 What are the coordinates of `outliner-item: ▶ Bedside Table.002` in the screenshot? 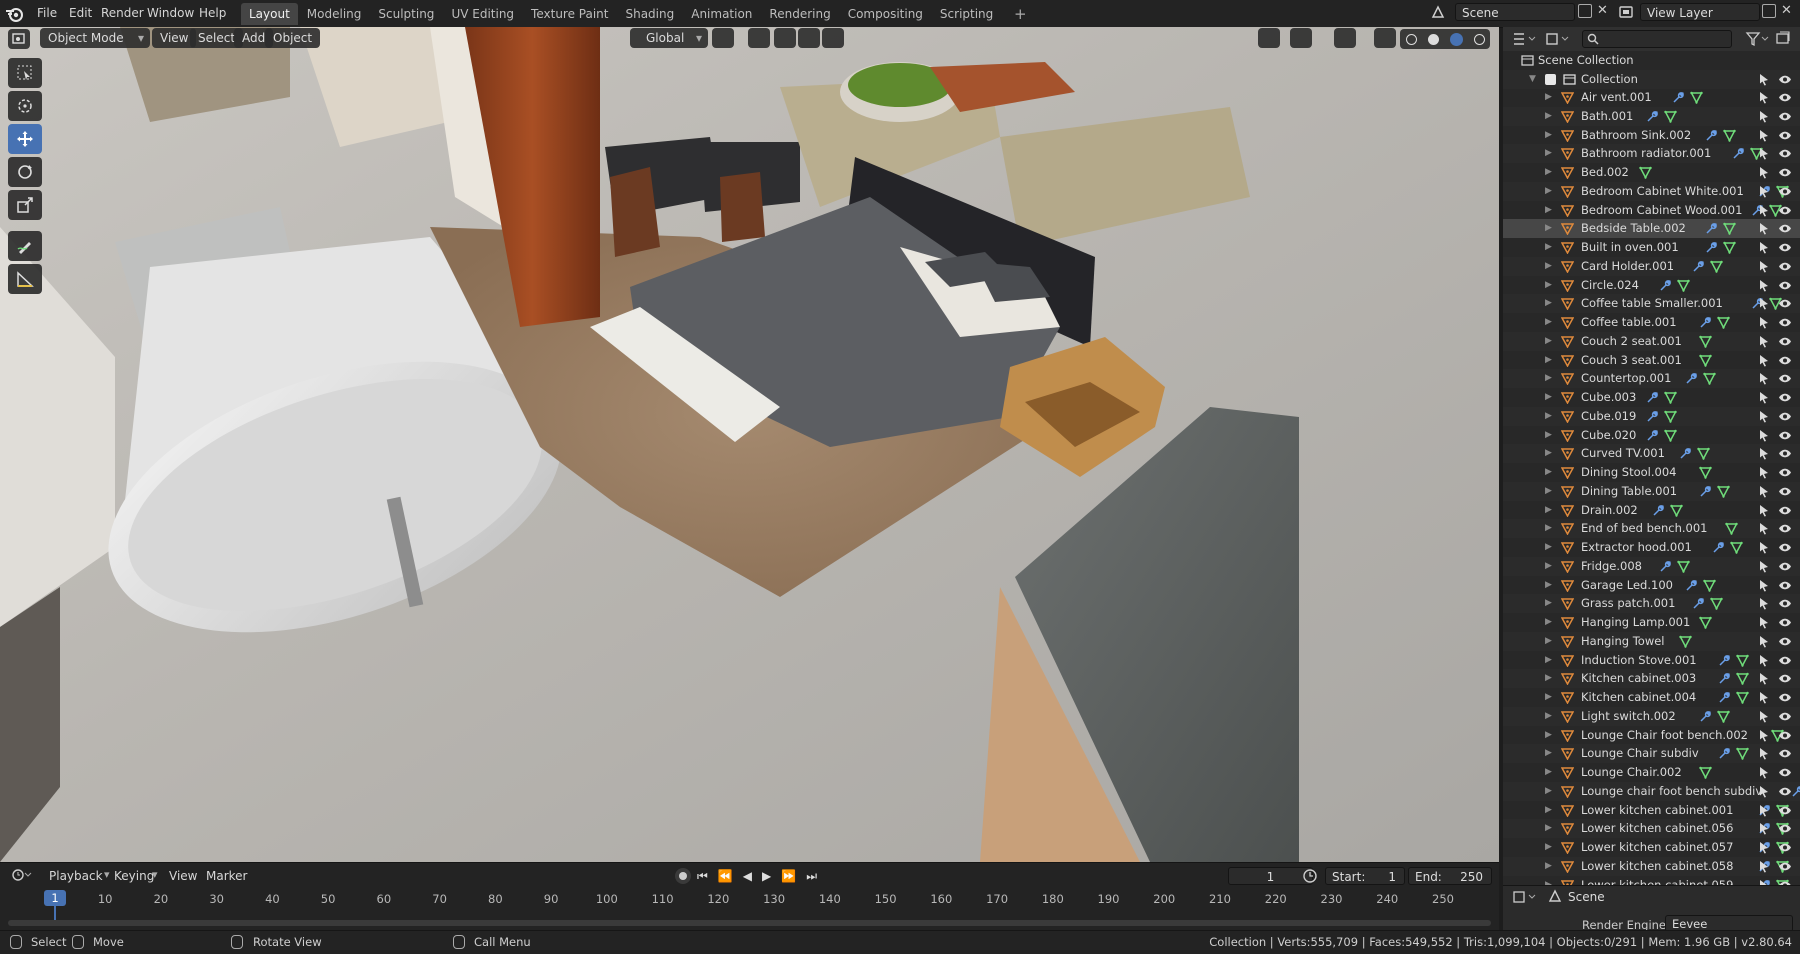 It's located at (1651, 229).